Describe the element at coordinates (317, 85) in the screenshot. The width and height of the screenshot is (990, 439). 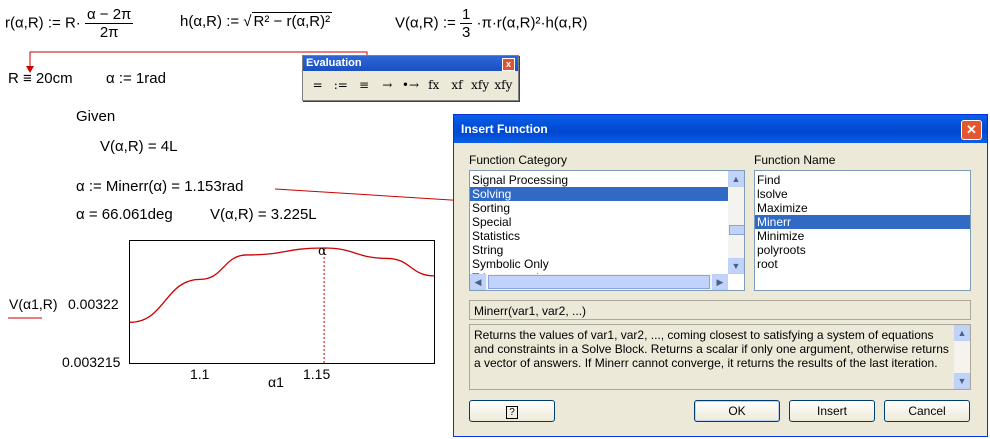
I see `evaluate-button: =` at that location.